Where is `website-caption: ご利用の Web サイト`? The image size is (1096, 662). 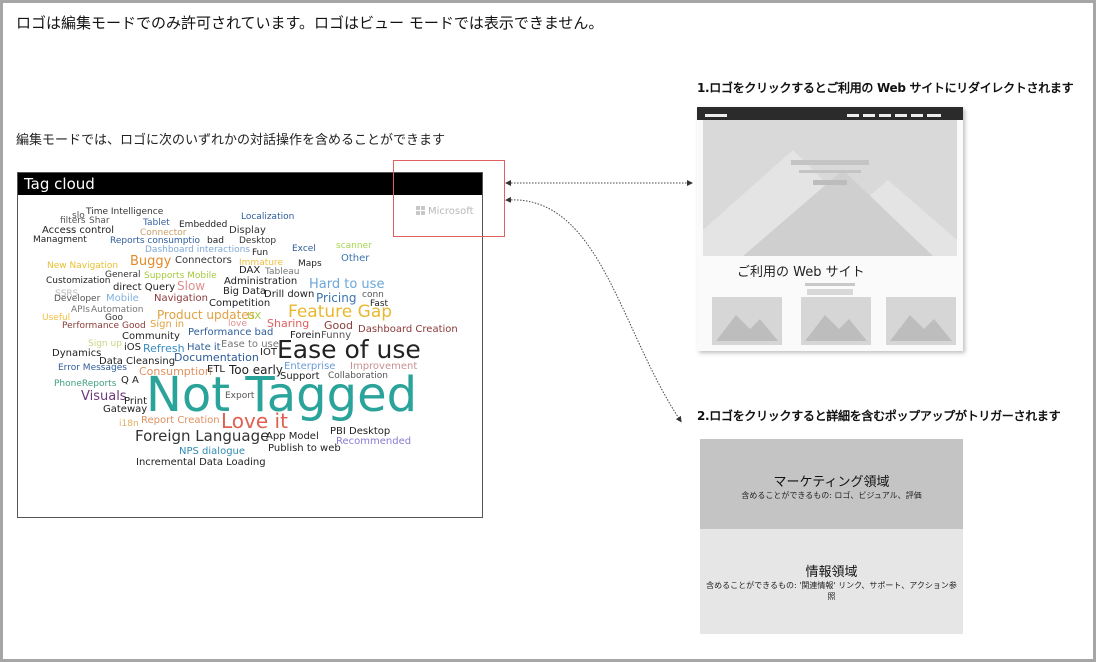 website-caption: ご利用の Web サイト is located at coordinates (801, 272).